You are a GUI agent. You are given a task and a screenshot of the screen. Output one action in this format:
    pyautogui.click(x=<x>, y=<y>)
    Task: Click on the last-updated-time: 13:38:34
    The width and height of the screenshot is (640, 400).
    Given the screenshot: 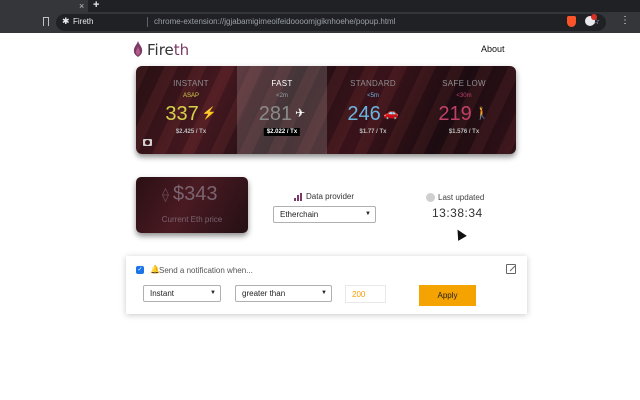 What is the action you would take?
    pyautogui.click(x=457, y=213)
    